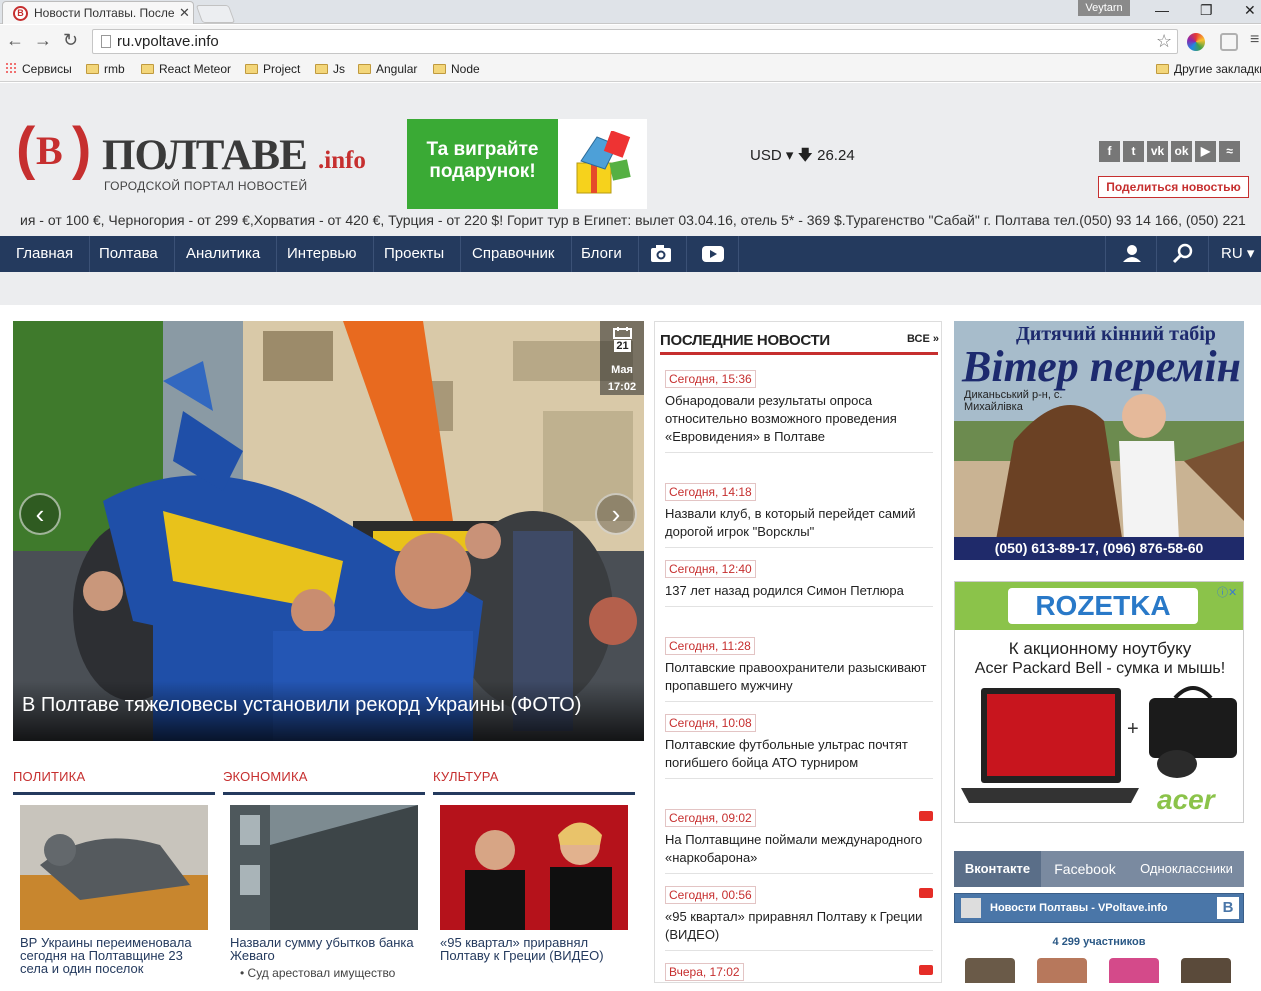  Describe the element at coordinates (630, 12) in the screenshot. I see `browser-tab-bar: B Новости Полтавы. После ✕ Veytarn — ❐ ✕` at that location.